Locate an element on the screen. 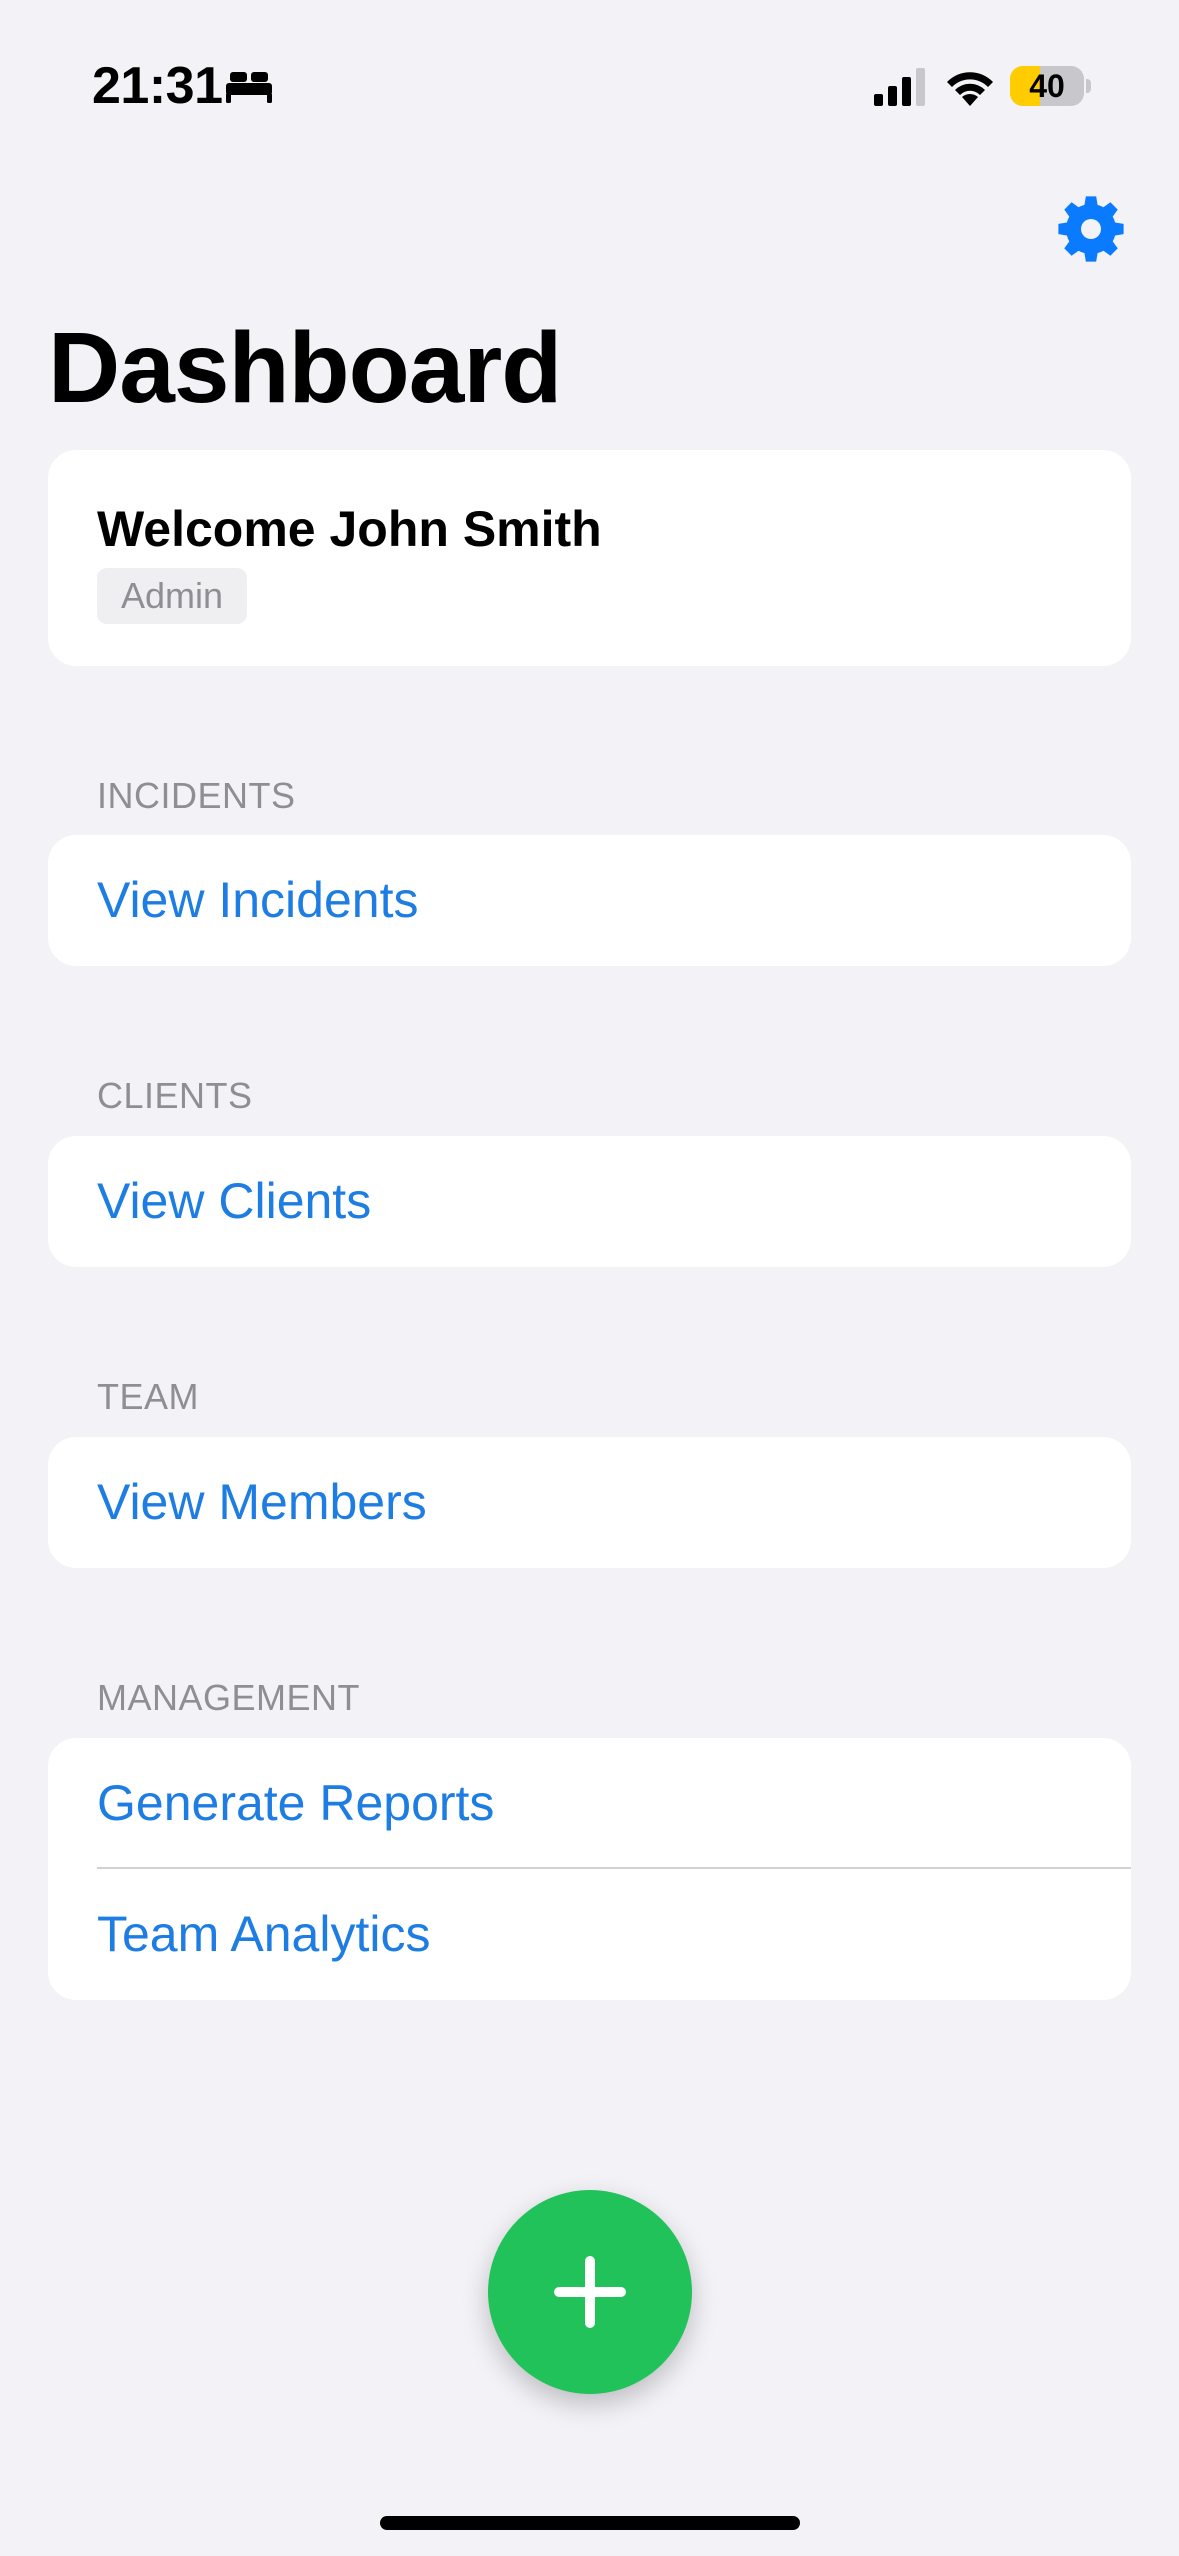 Image resolution: width=1179 pixels, height=2556 pixels. team-analytics-row: Team Analytics is located at coordinates (589, 1934).